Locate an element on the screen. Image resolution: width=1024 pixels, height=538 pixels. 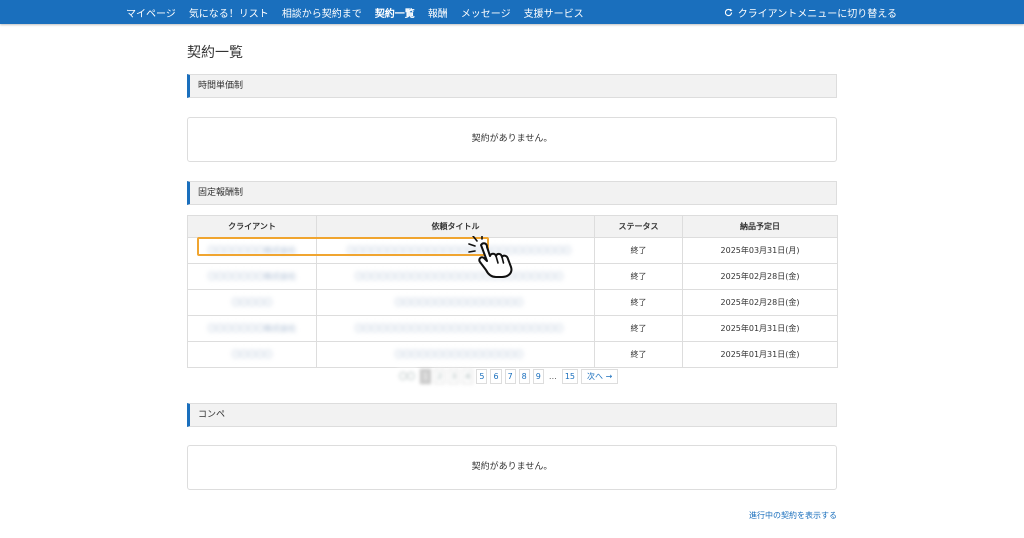
nav-item-mypage: マイページ is located at coordinates (151, 12).